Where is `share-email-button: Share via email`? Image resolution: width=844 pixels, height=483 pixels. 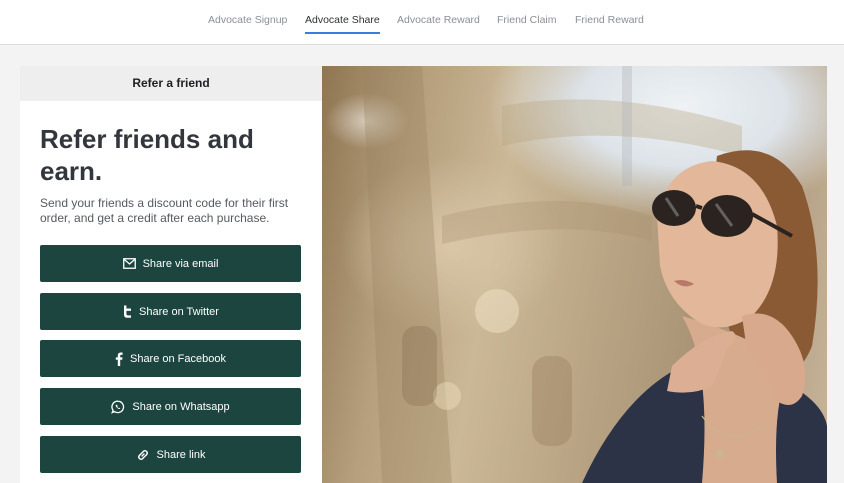 share-email-button: Share via email is located at coordinates (170, 263).